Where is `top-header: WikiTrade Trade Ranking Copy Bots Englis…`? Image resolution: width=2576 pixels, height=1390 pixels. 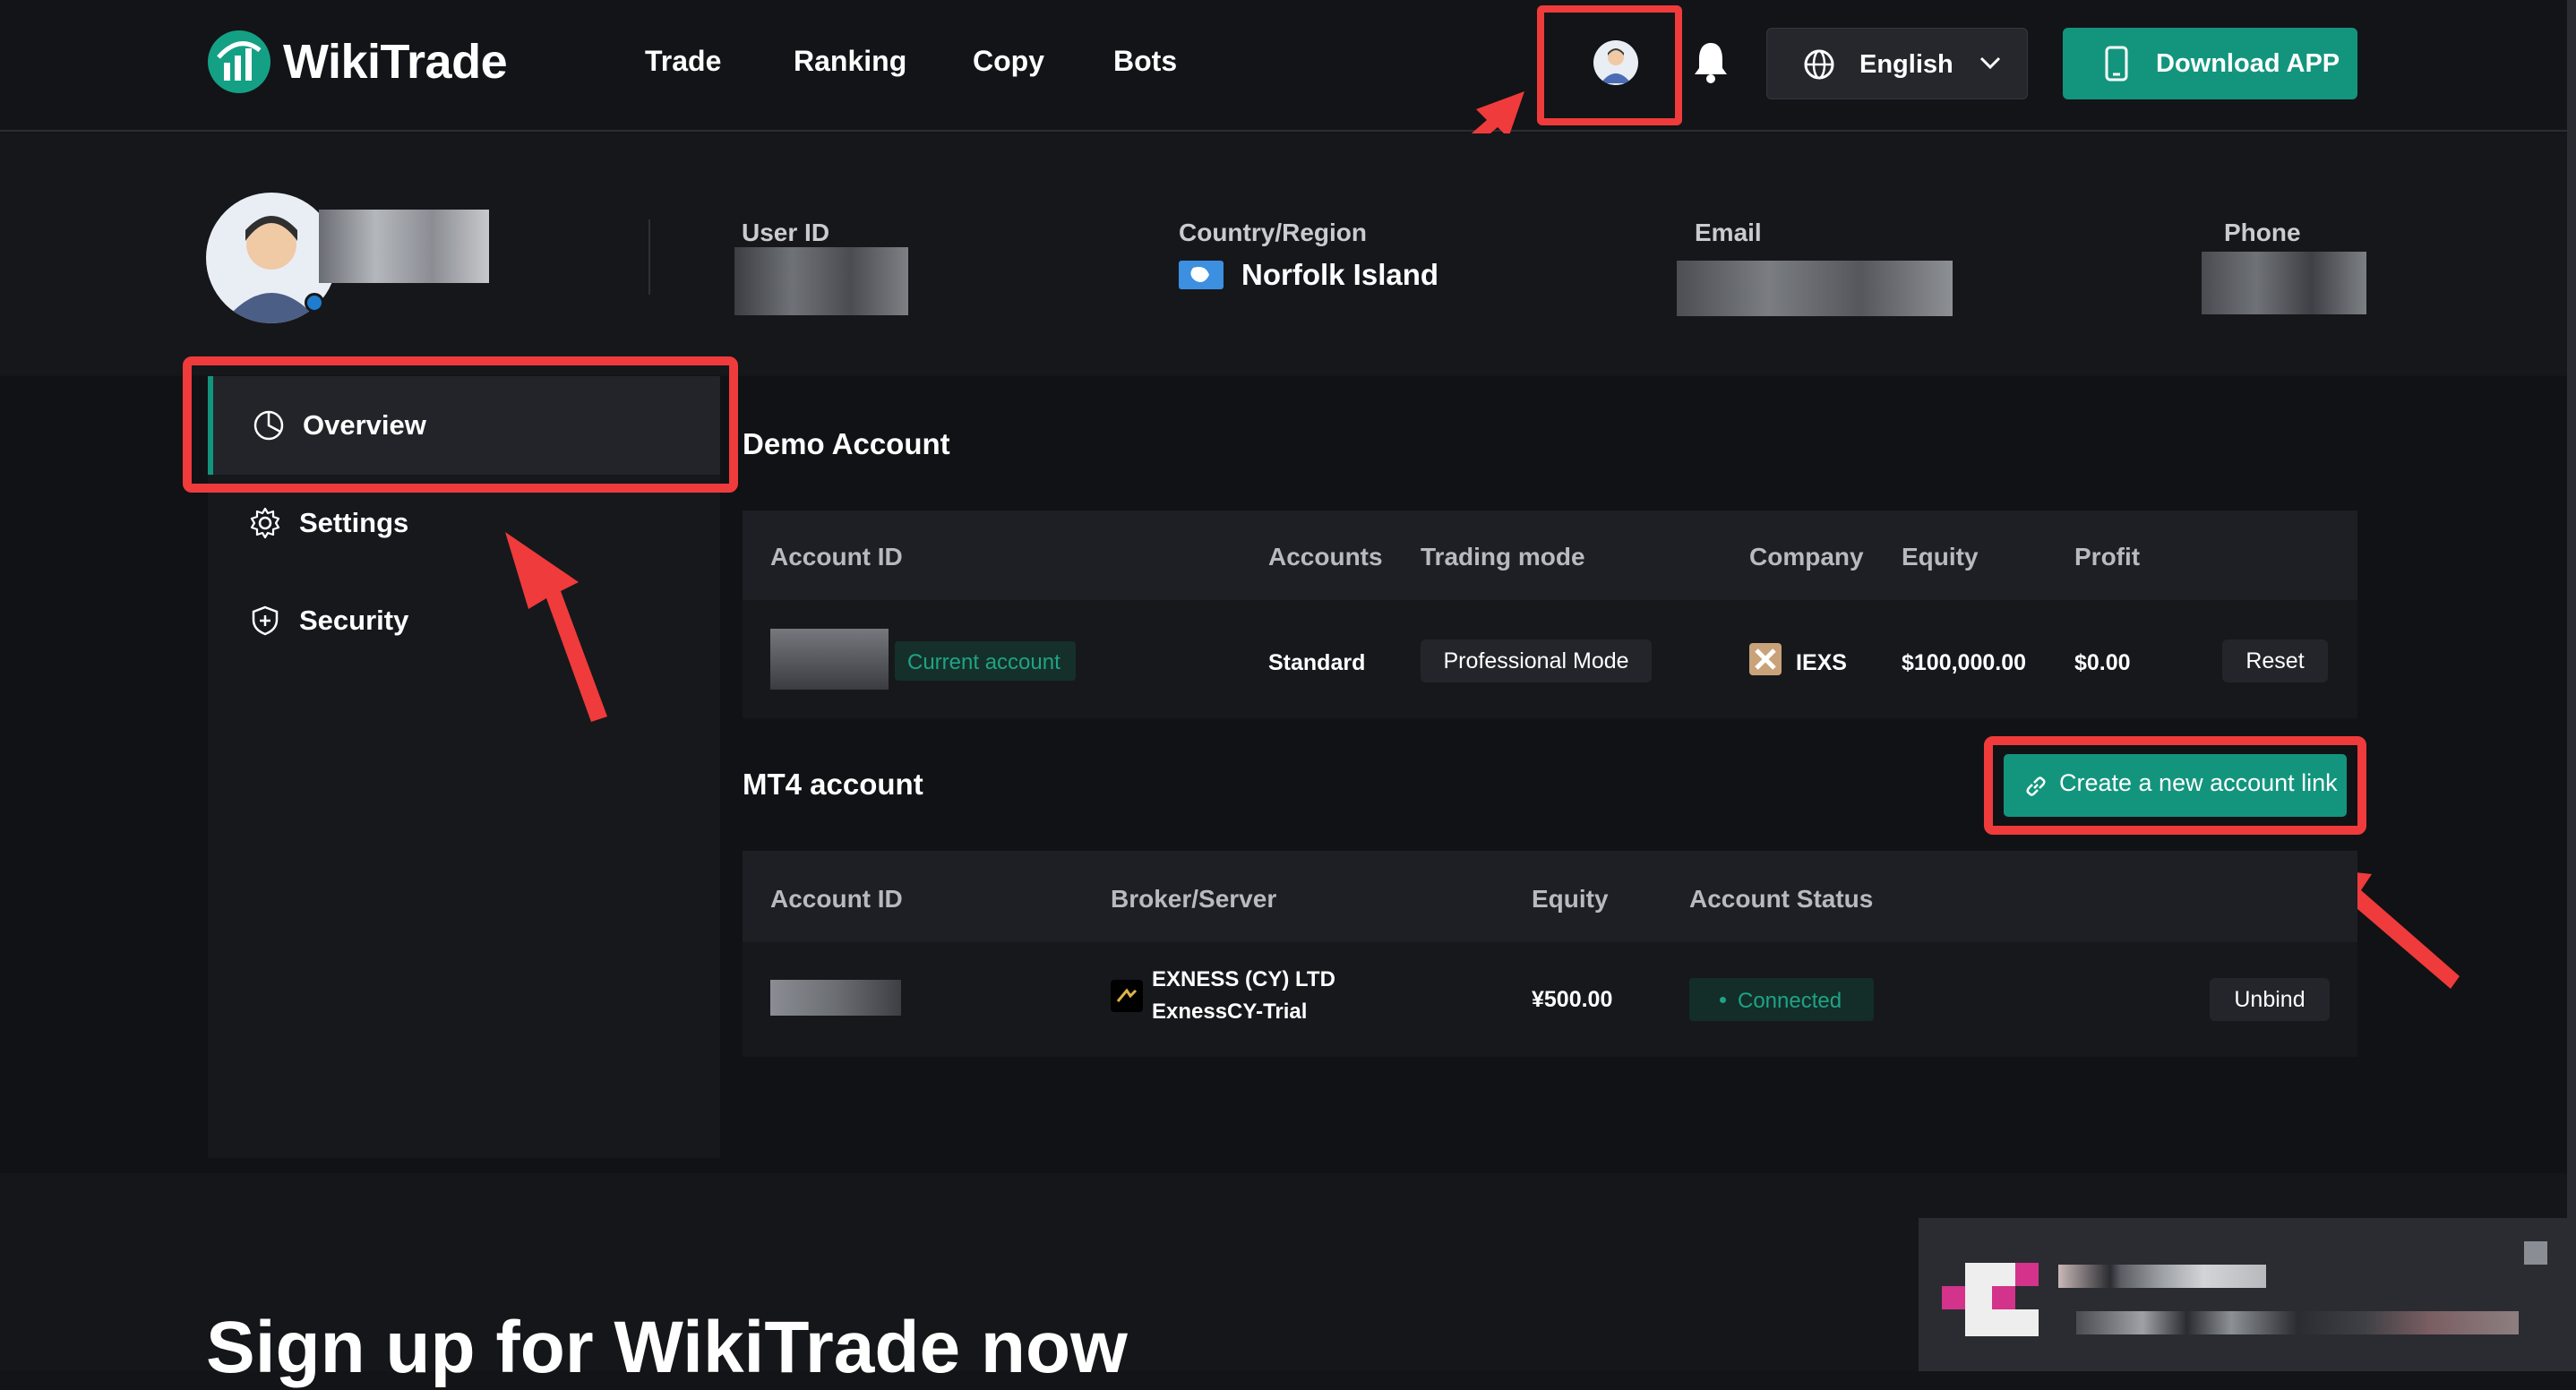 top-header: WikiTrade Trade Ranking Copy Bots Englis… is located at coordinates (1288, 66).